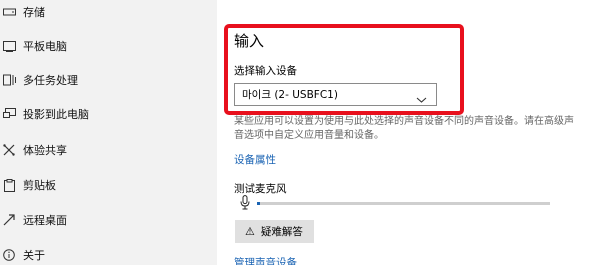 The height and width of the screenshot is (265, 593). Describe the element at coordinates (39, 185) in the screenshot. I see `sidebar-item-label: 剪贴板` at that location.